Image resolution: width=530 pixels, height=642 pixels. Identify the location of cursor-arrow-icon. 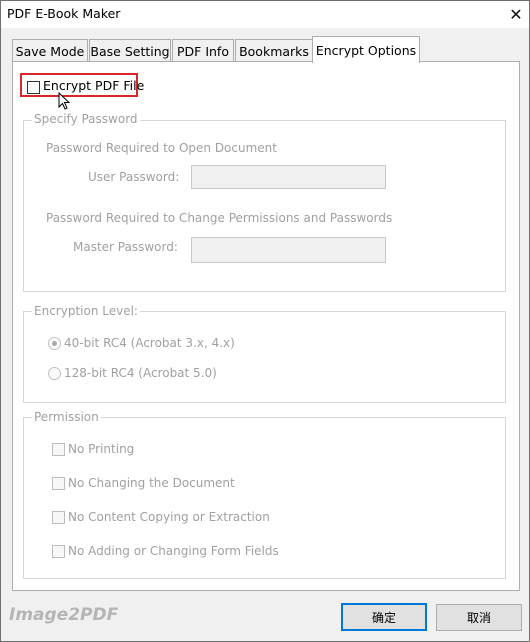
(64, 101).